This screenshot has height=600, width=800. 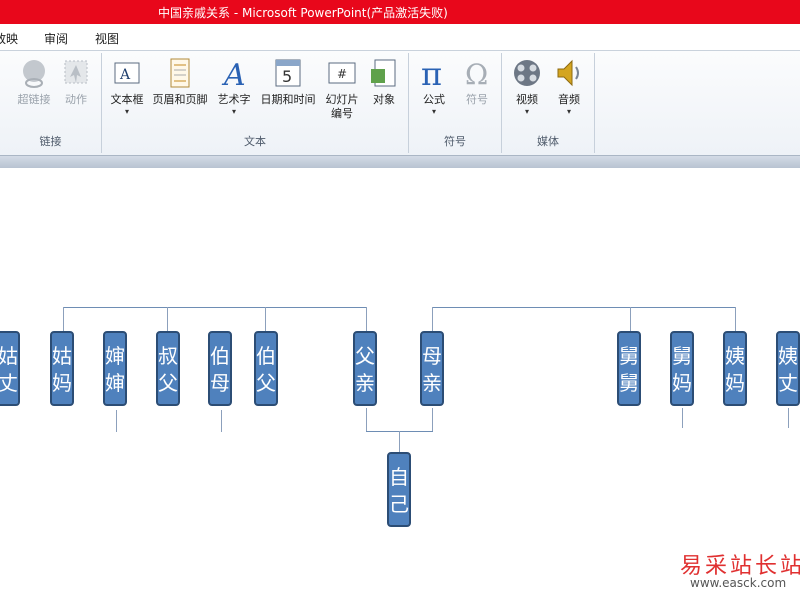 I want to click on node-bomu: 伯母, so click(x=220, y=368).